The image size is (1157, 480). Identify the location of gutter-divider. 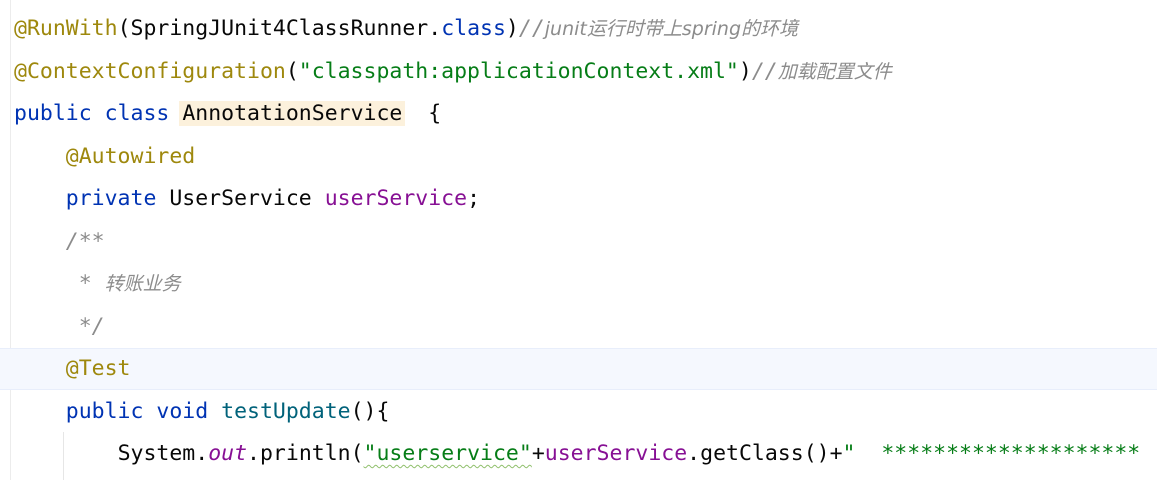
(10, 240).